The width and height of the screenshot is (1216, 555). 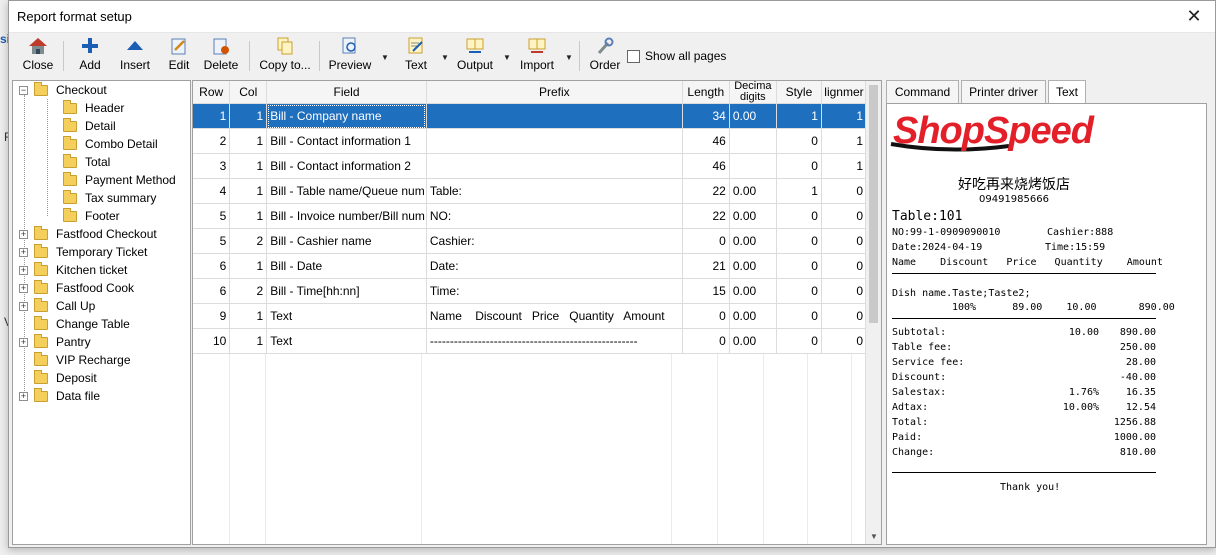 I want to click on cell-row: 2, so click(x=212, y=141).